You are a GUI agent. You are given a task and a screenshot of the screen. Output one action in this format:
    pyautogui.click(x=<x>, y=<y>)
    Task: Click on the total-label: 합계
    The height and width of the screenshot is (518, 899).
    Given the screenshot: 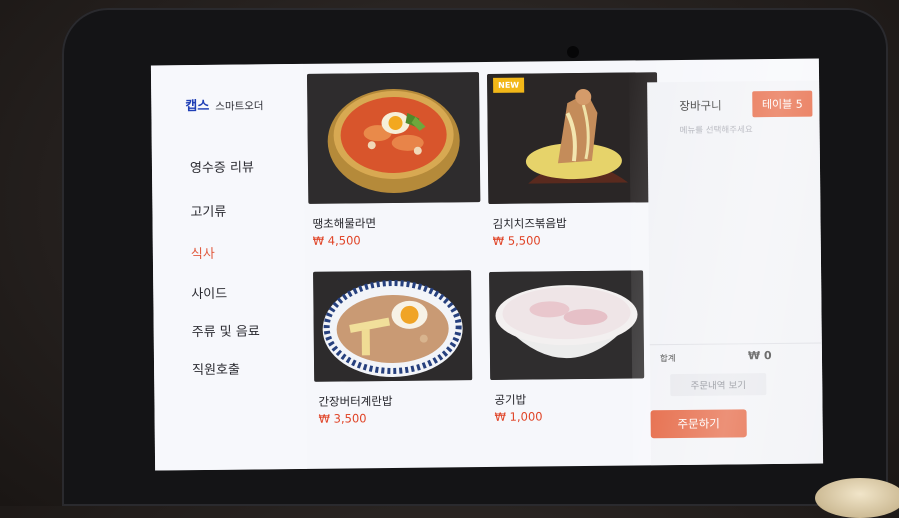 What is the action you would take?
    pyautogui.click(x=667, y=359)
    